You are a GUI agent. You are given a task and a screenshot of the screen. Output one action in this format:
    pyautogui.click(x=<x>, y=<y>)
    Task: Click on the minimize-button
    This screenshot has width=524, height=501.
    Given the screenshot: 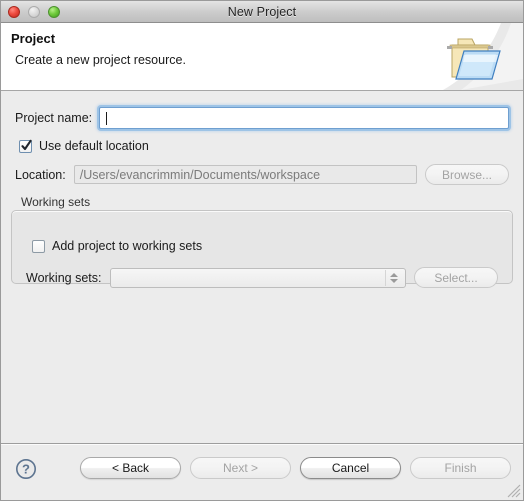 What is the action you would take?
    pyautogui.click(x=34, y=11)
    